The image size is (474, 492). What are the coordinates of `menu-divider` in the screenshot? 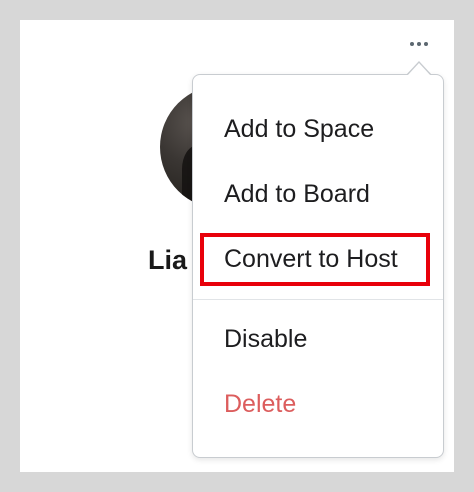 It's located at (318, 299).